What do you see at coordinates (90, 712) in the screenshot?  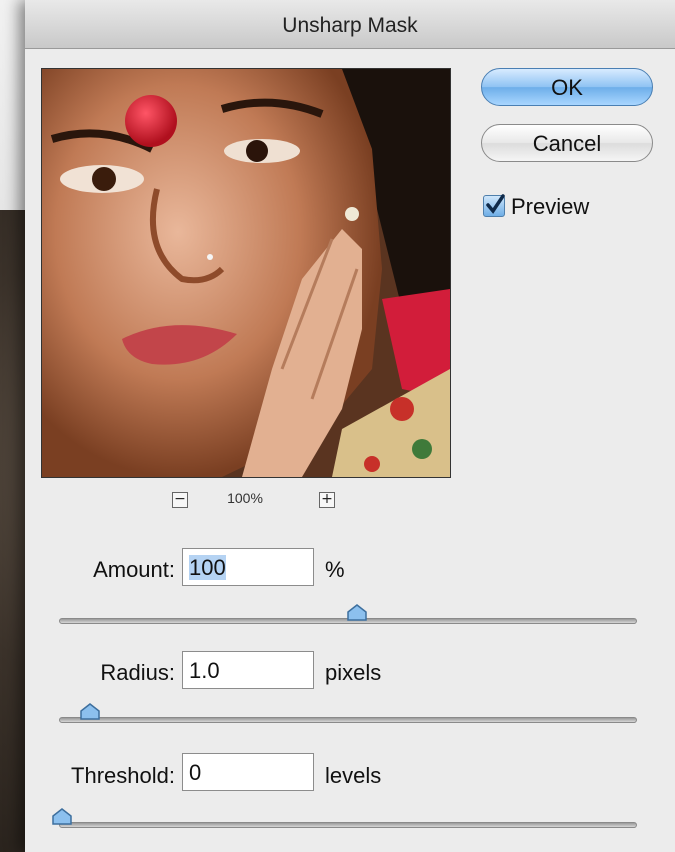 I see `radius-slider-thumb` at bounding box center [90, 712].